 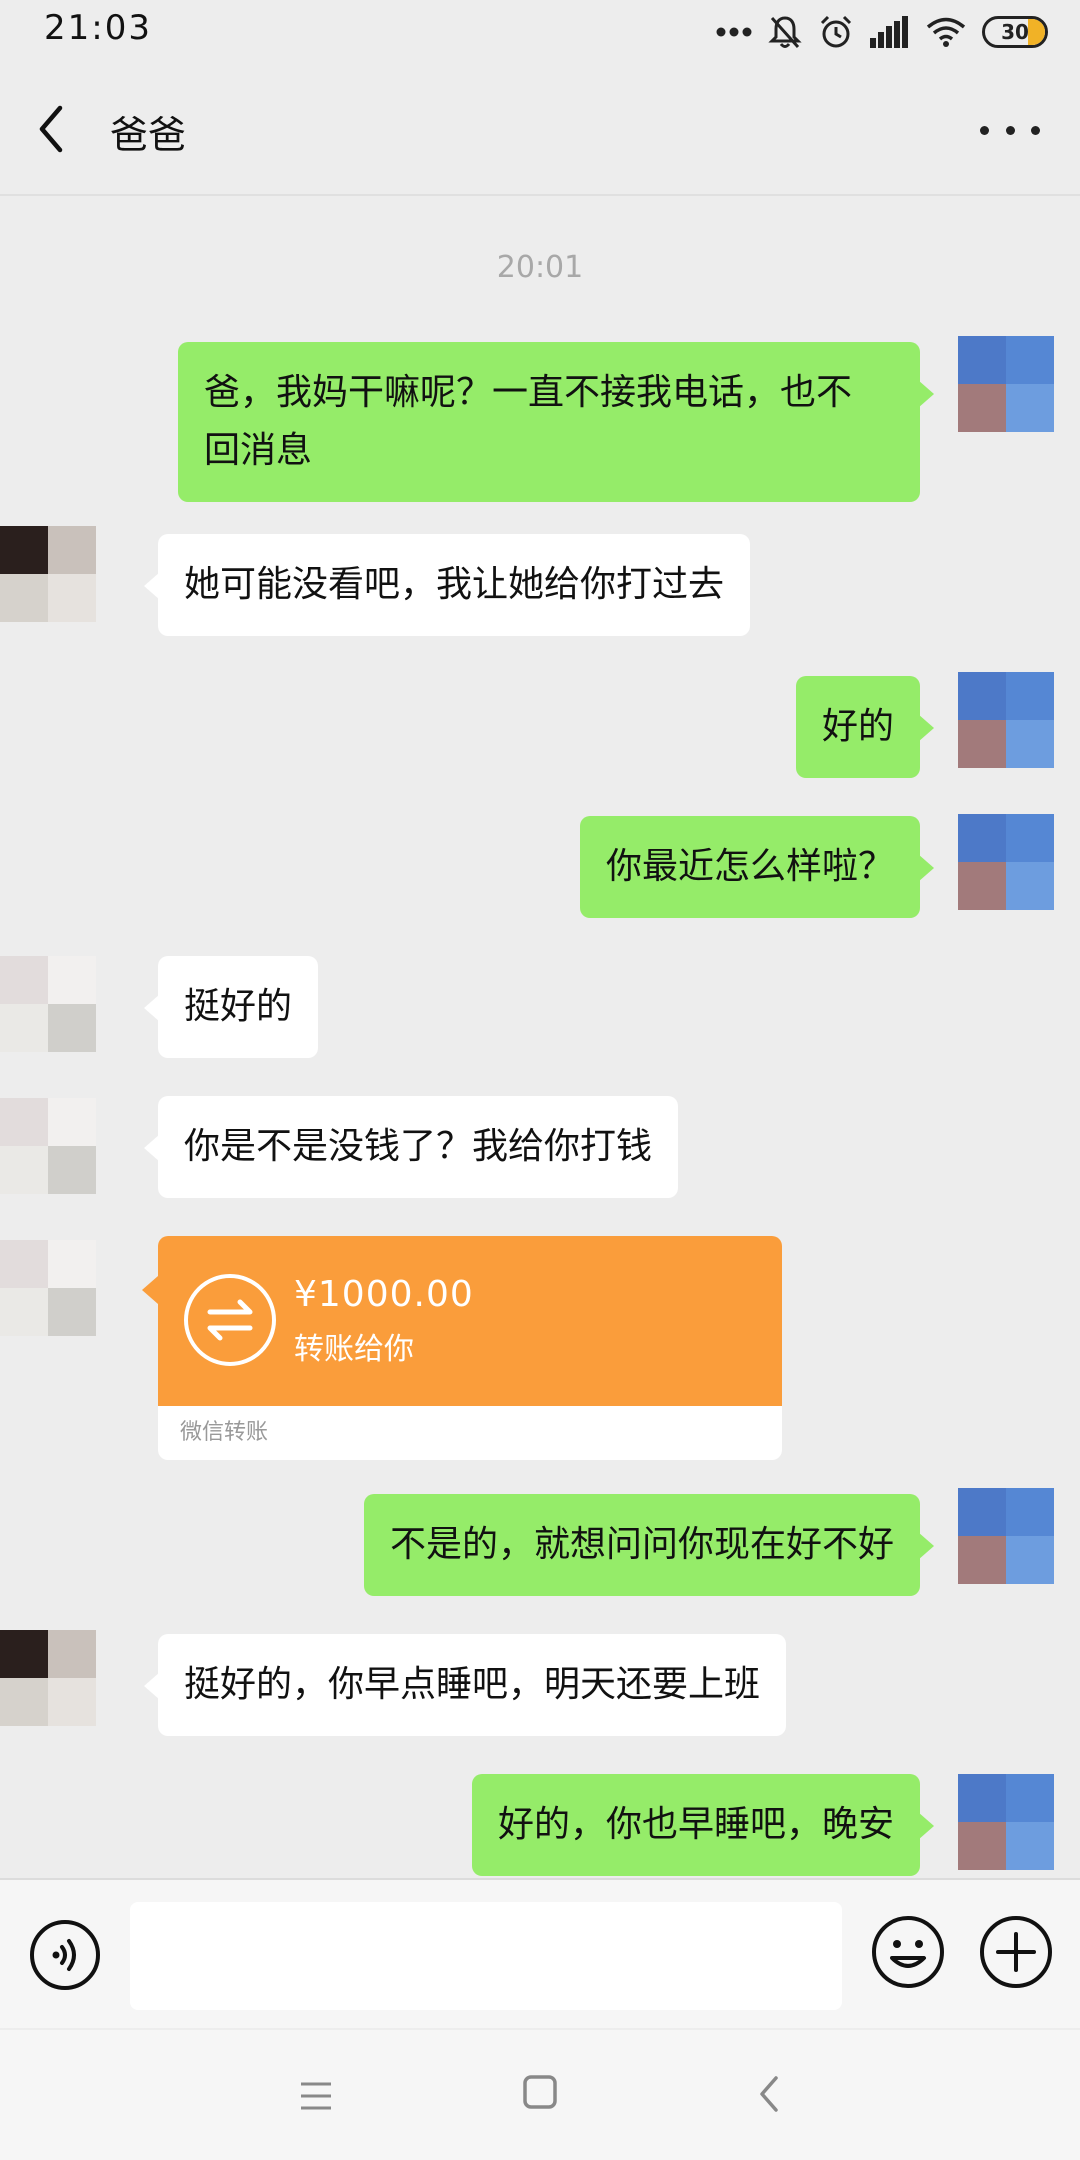 What do you see at coordinates (984, 130) in the screenshot?
I see `more-horizontal-icon` at bounding box center [984, 130].